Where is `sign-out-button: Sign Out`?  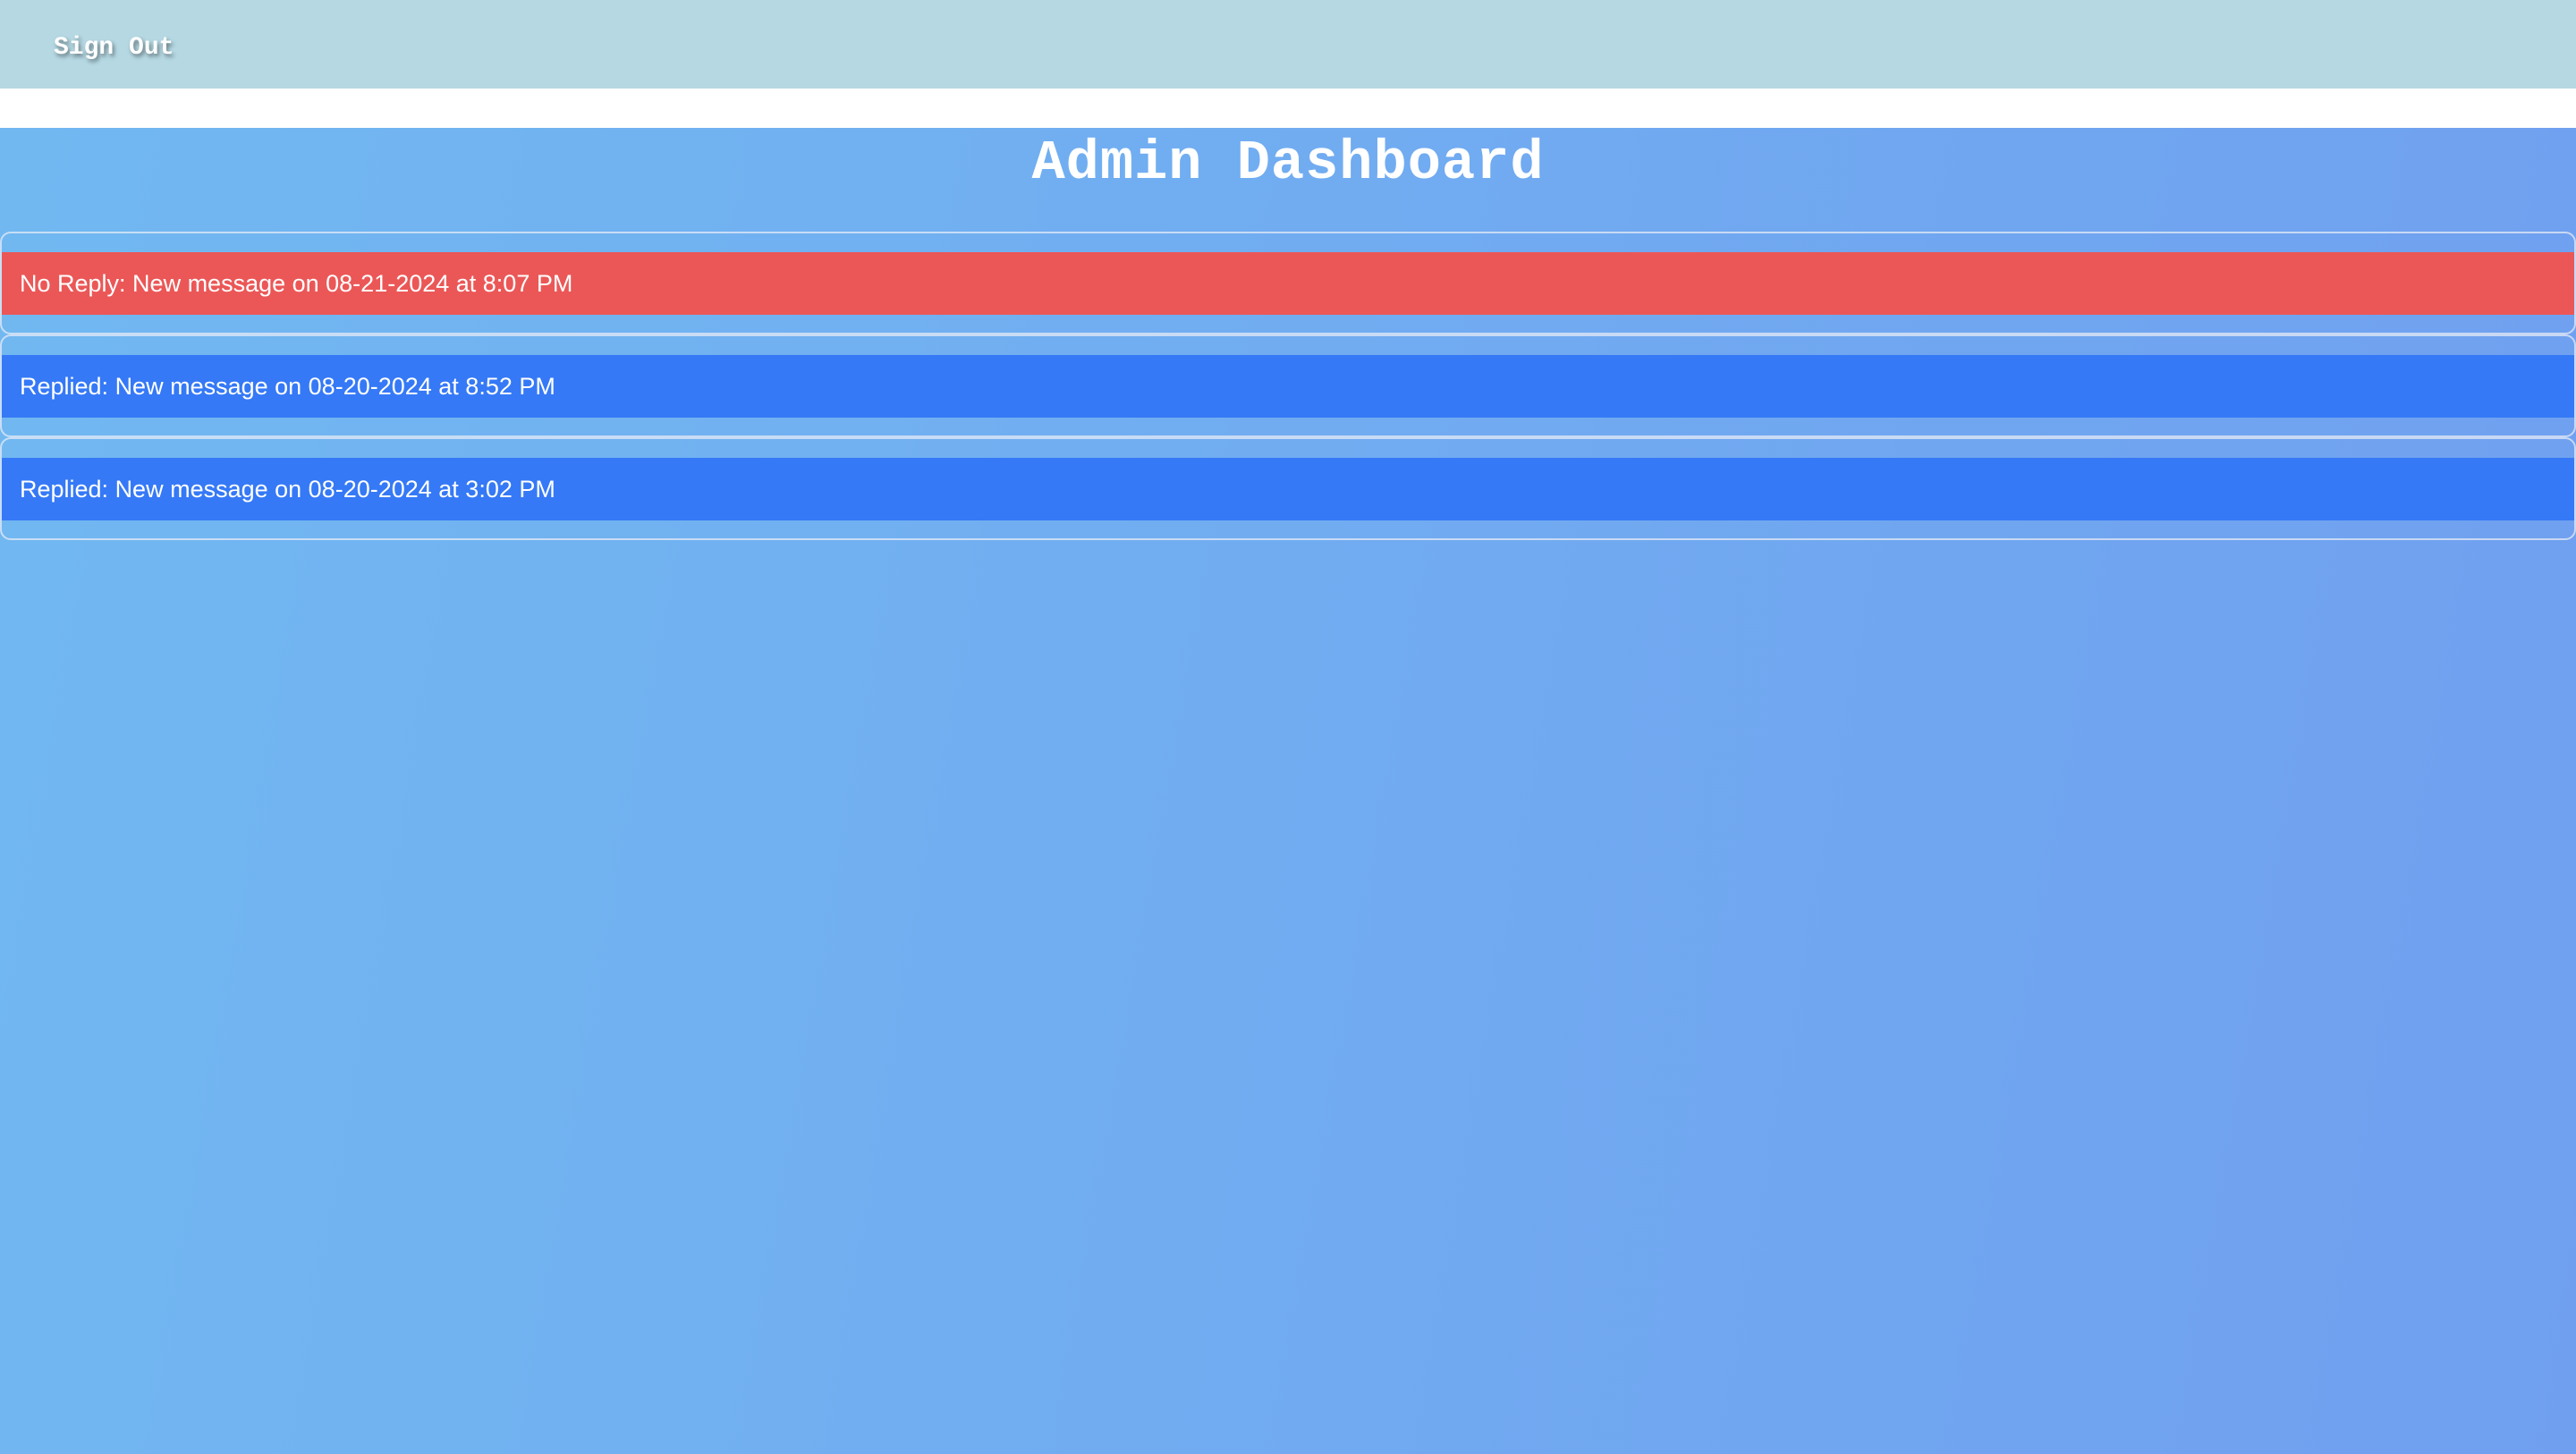 sign-out-button: Sign Out is located at coordinates (113, 48).